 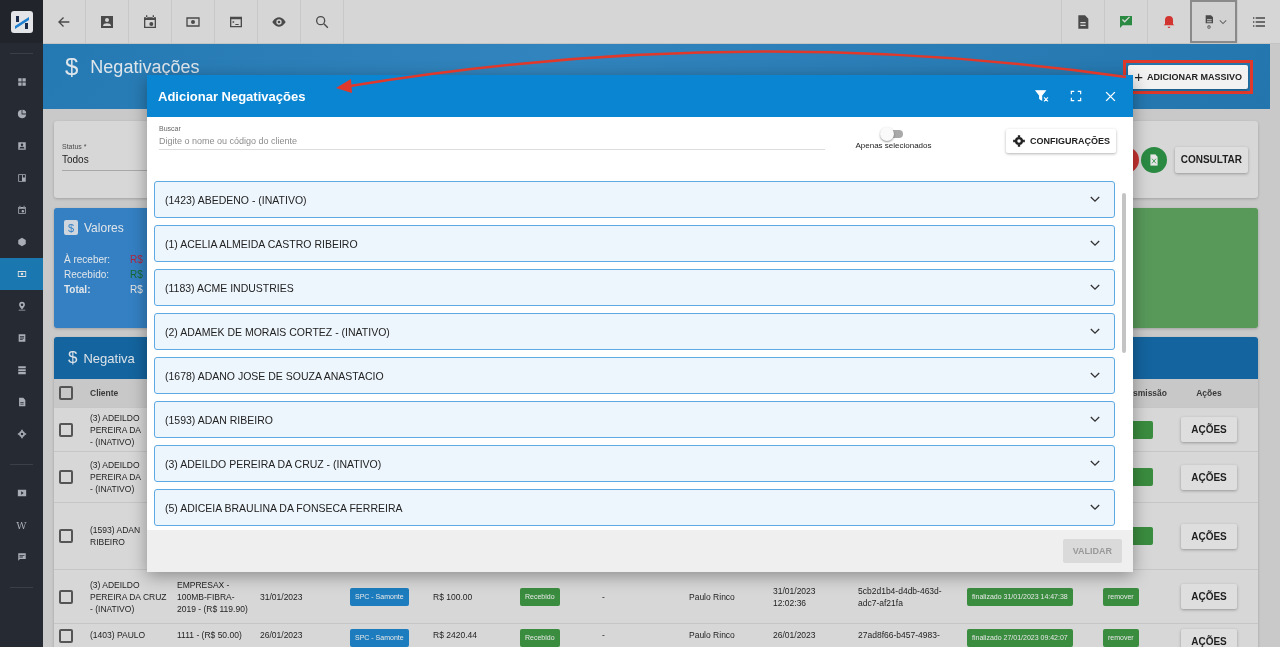 I want to click on column-header: smissão, so click(x=1150, y=393).